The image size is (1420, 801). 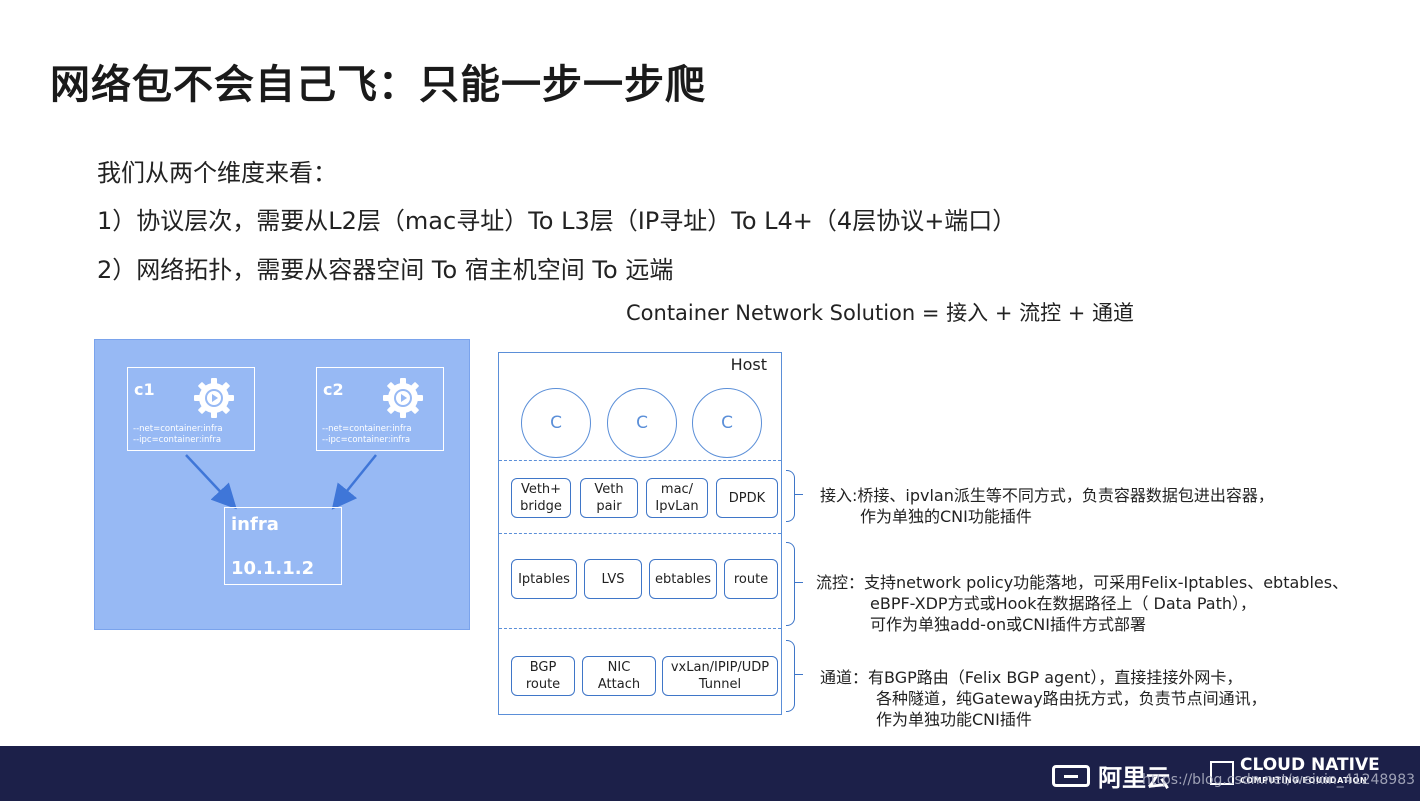 What do you see at coordinates (751, 579) in the screenshot?
I see `pill-route: route` at bounding box center [751, 579].